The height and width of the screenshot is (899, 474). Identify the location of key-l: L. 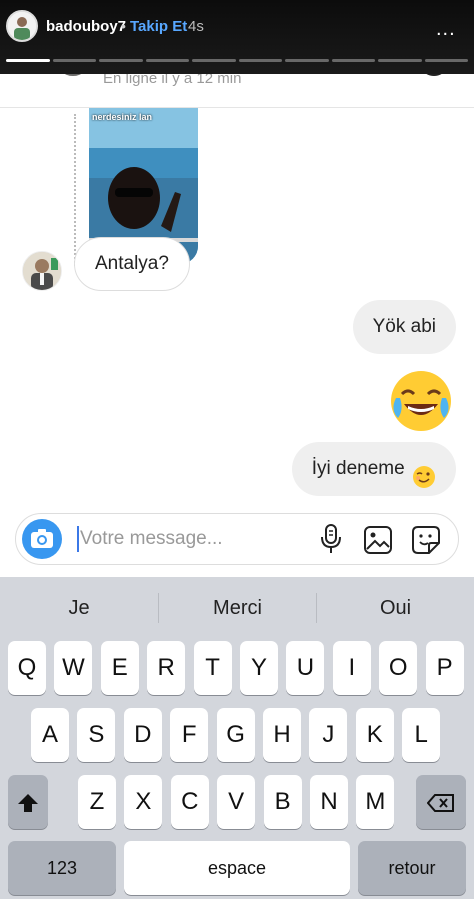
(421, 735).